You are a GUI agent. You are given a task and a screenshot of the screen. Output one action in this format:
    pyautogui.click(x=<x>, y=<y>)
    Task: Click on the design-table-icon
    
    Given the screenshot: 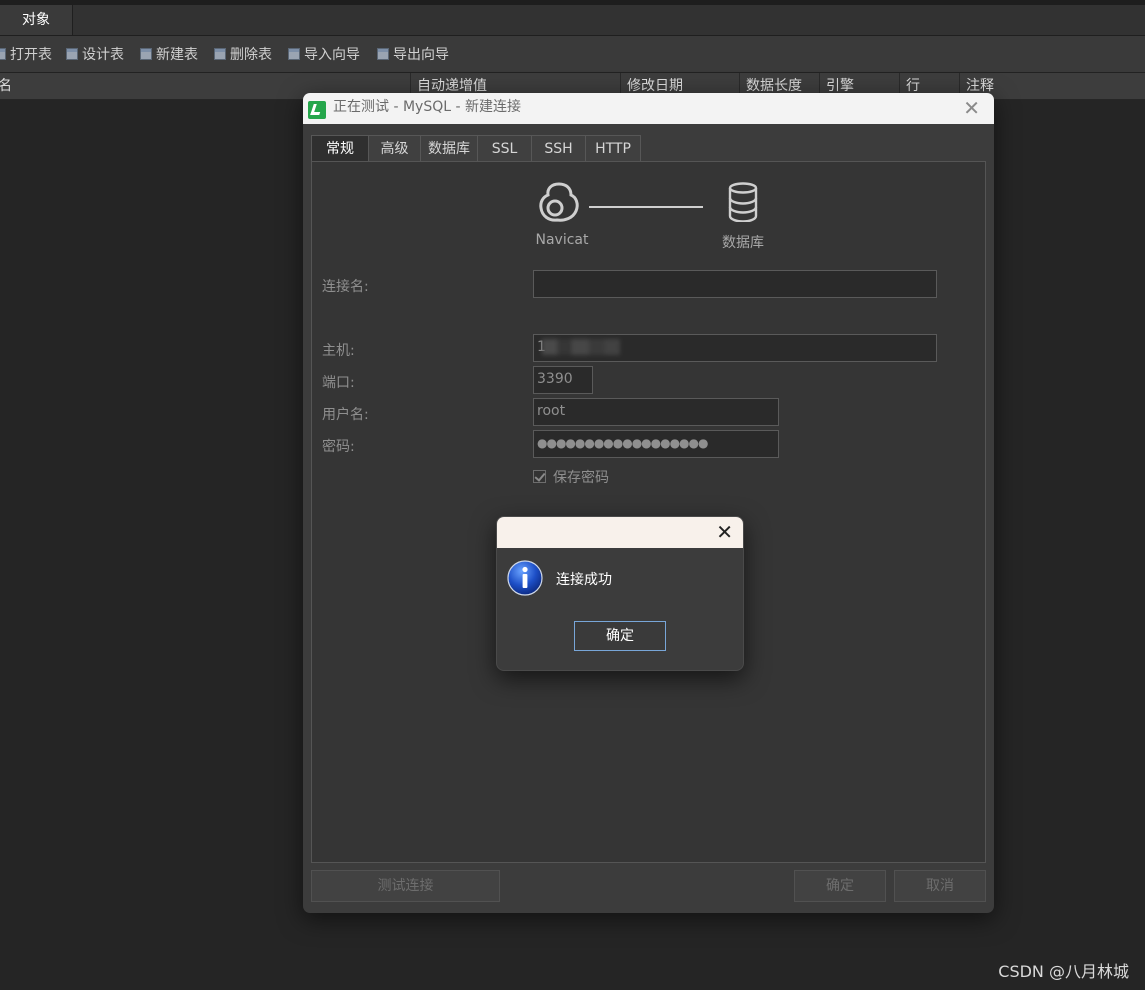 What is the action you would take?
    pyautogui.click(x=72, y=54)
    